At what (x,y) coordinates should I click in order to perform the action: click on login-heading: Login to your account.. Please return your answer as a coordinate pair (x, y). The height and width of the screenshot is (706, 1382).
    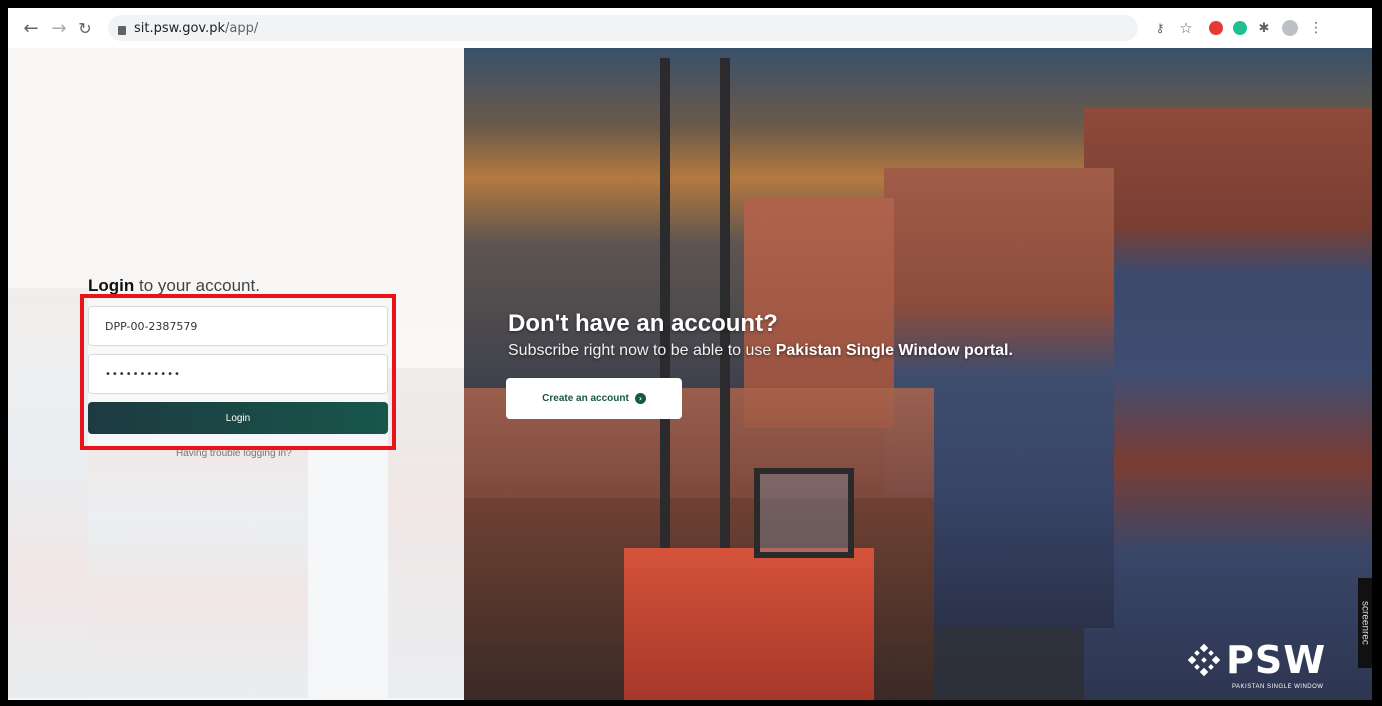
    Looking at the image, I should click on (174, 285).